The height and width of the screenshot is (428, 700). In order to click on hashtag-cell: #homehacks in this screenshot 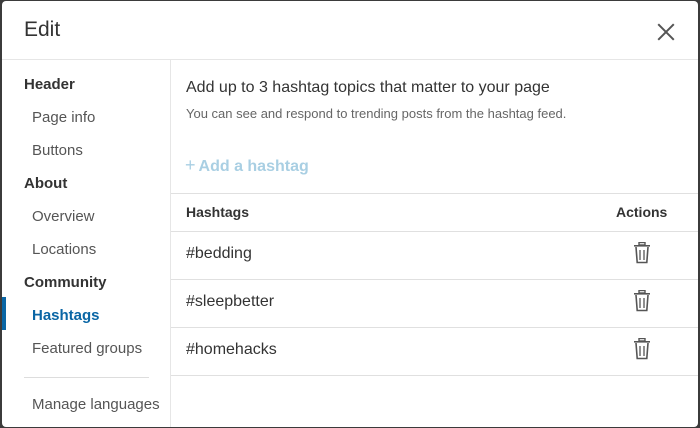, I will do `click(231, 349)`.